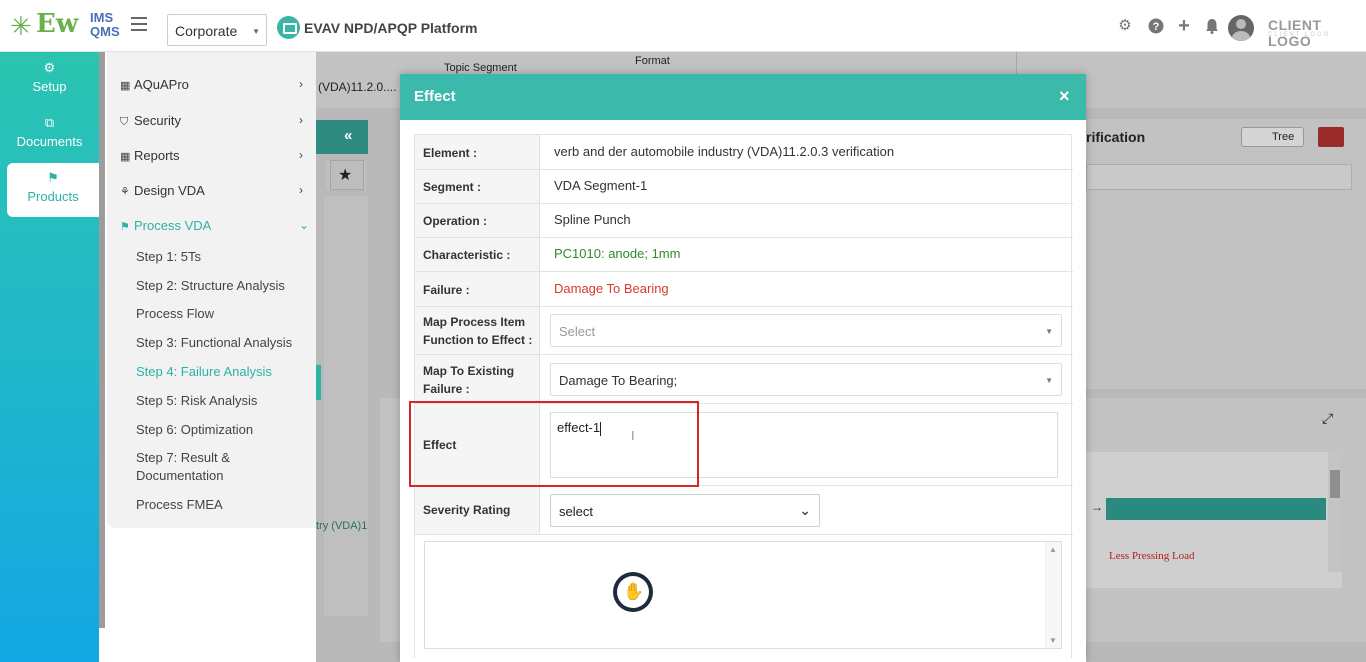 Image resolution: width=1366 pixels, height=662 pixels. Describe the element at coordinates (469, 371) in the screenshot. I see `label-text: Map To Existing` at that location.